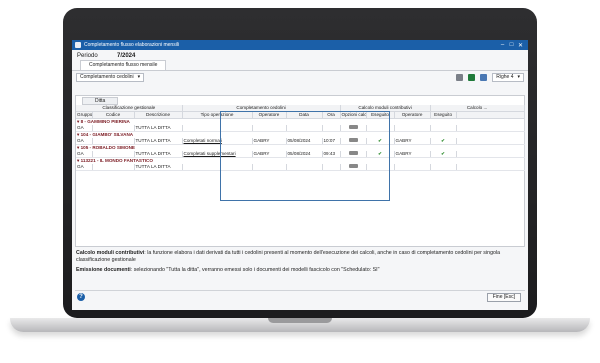 This screenshot has width=600, height=363. Describe the element at coordinates (110, 253) in the screenshot. I see `note-calcolo-title: Calcolo moduli contributivi` at that location.